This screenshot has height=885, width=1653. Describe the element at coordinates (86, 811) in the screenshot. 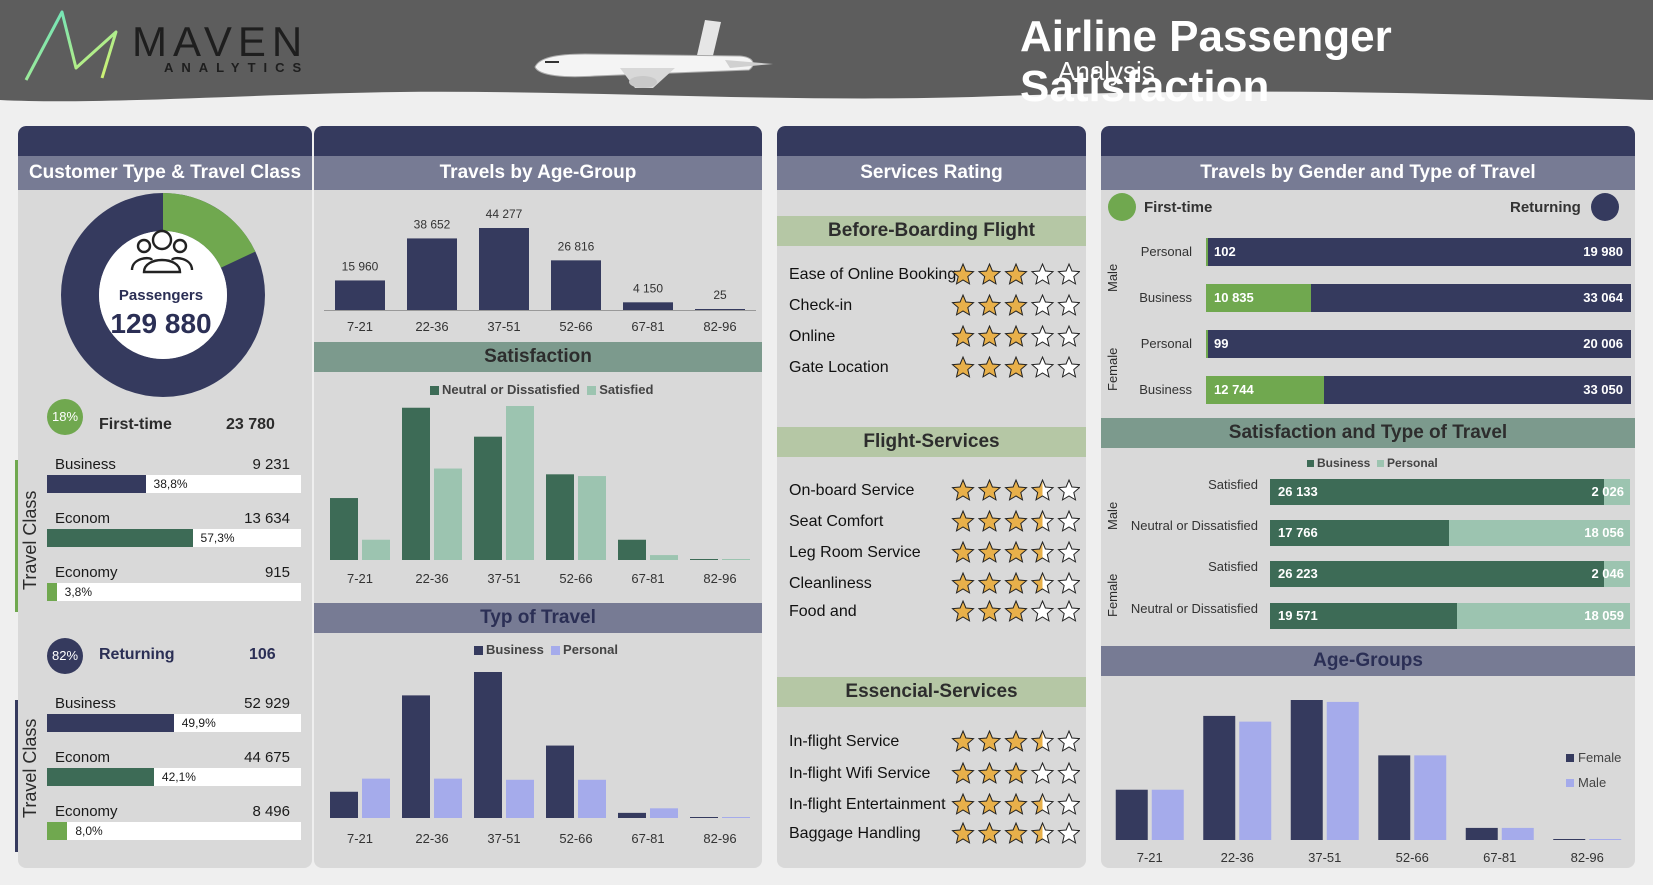

I see `class-name: Economy` at that location.